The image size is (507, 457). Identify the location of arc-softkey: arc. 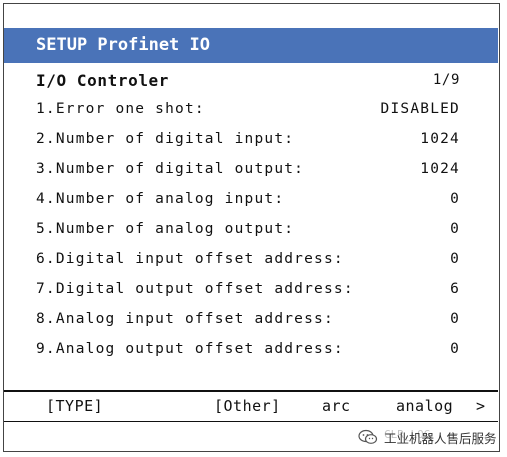
(336, 406).